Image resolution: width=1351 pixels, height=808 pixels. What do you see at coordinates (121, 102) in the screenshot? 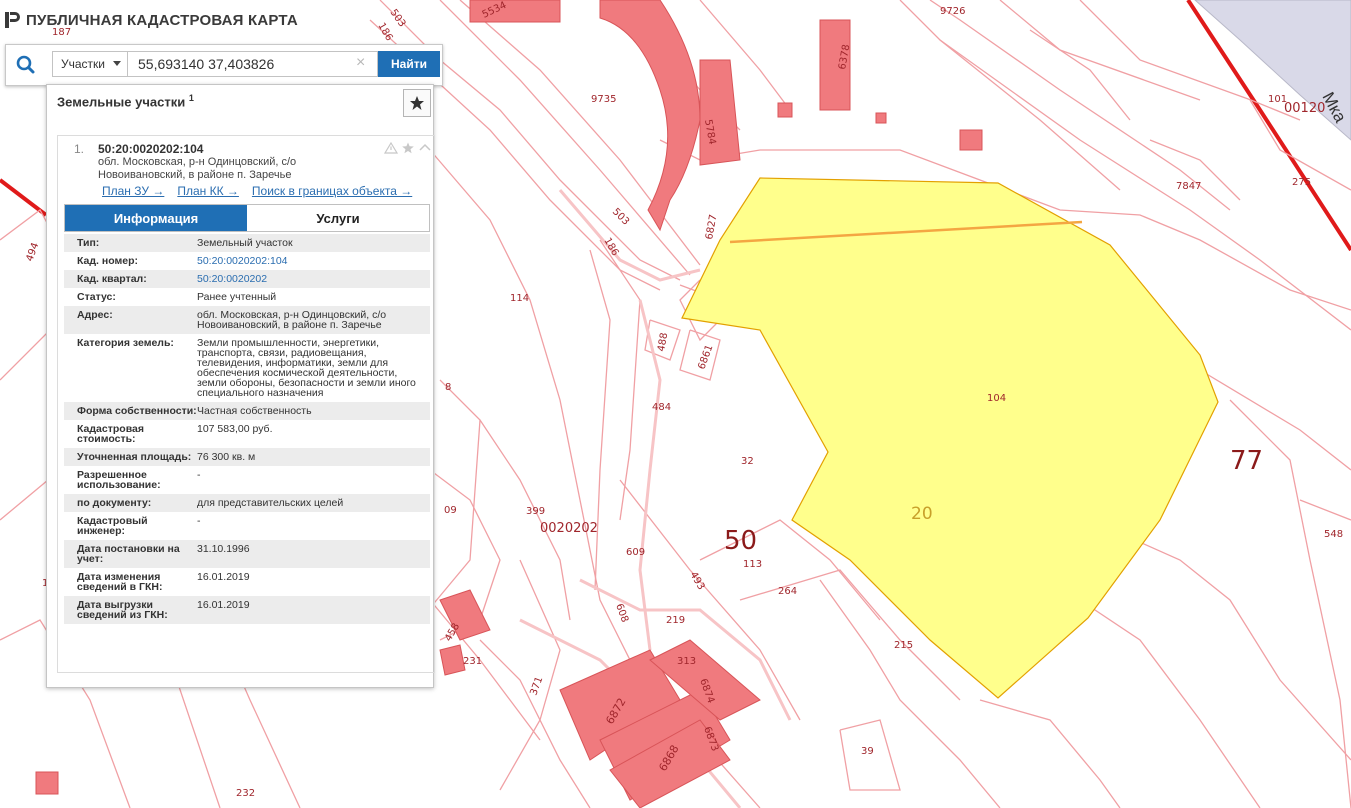
I see `panel-heading: Земельные участки` at bounding box center [121, 102].